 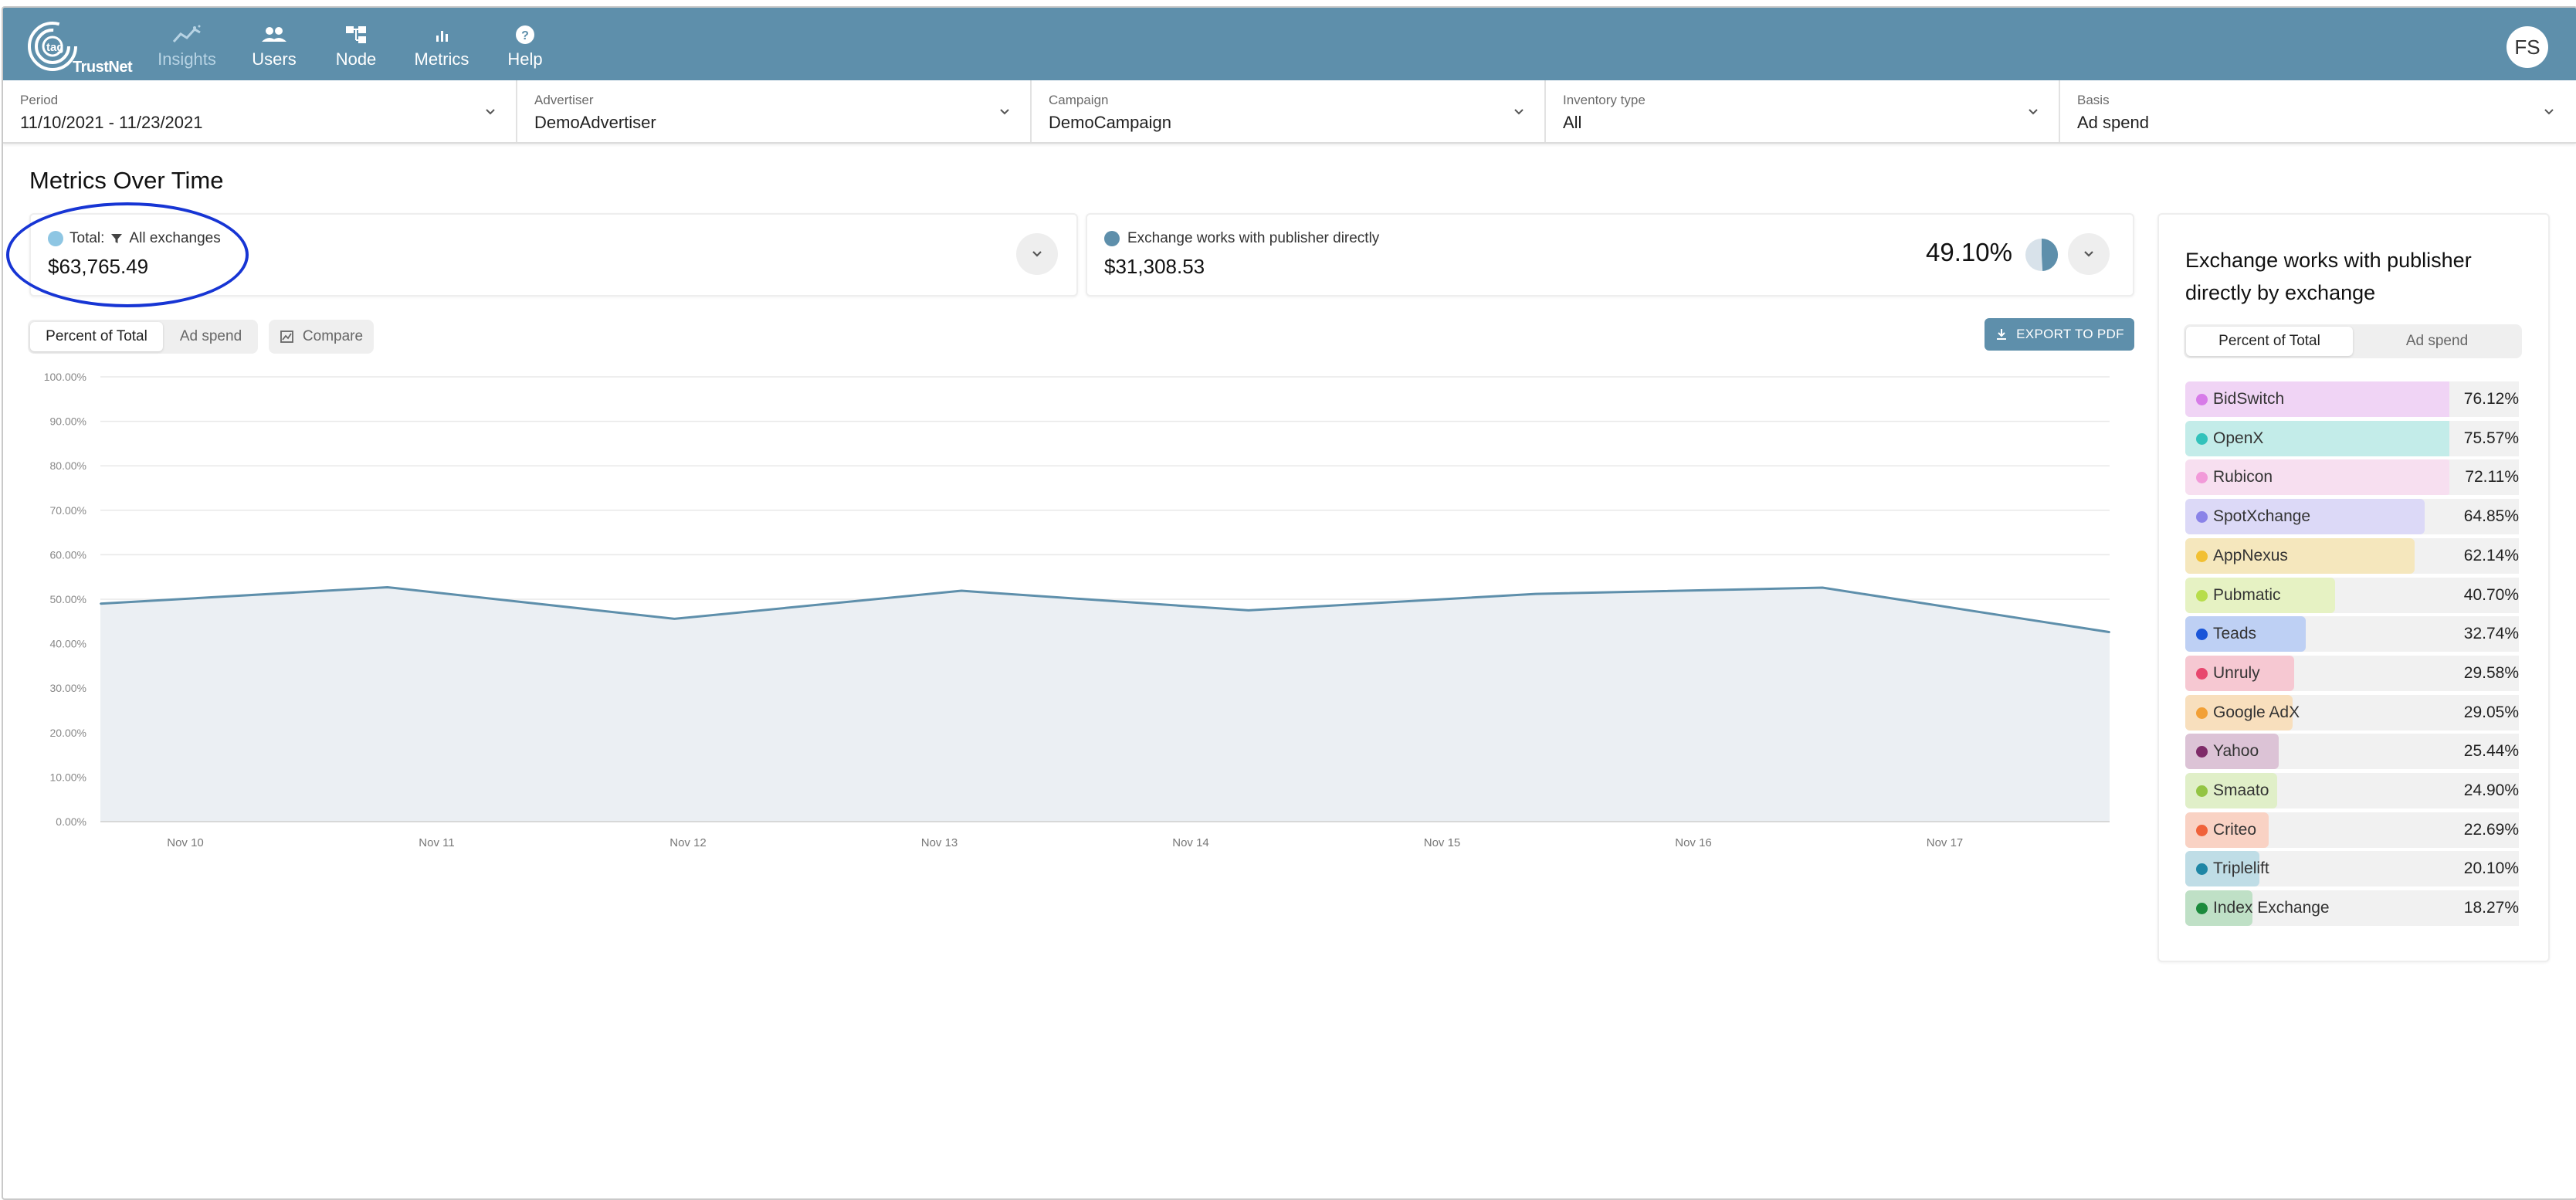 I want to click on basis-filter: Basis Ad spend, so click(x=2317, y=111).